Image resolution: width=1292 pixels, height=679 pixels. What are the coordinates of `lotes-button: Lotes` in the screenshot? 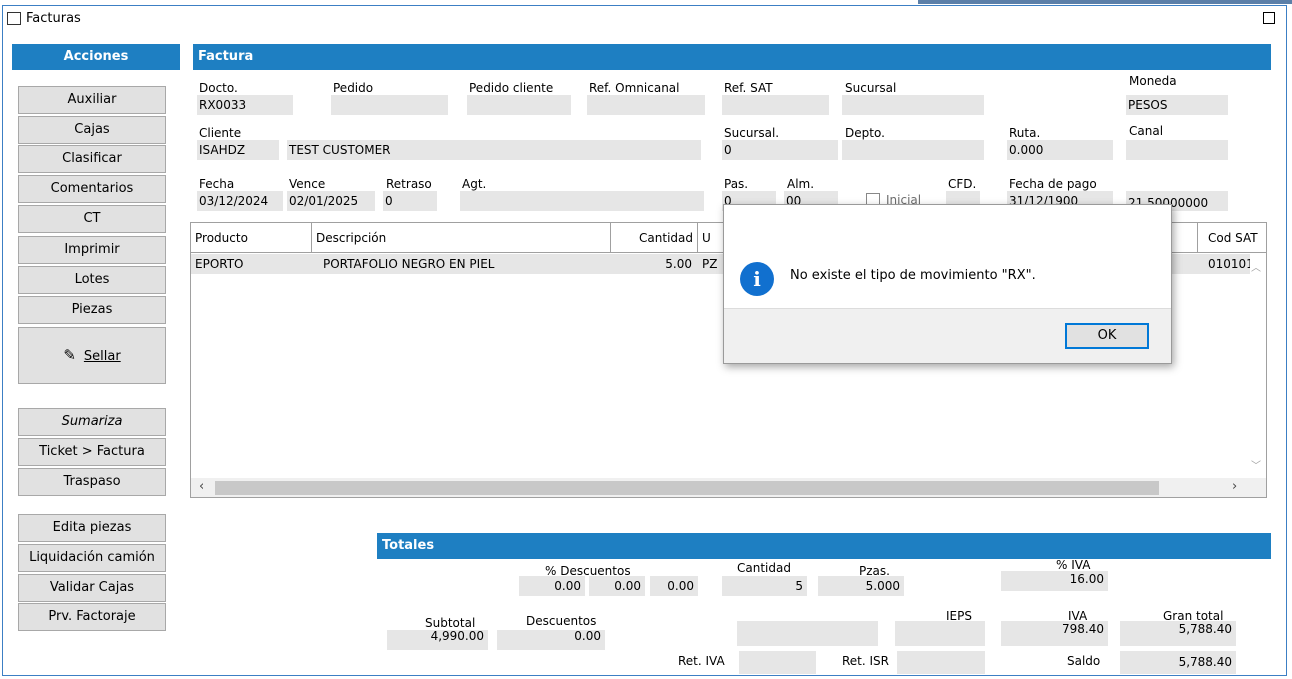 It's located at (92, 280).